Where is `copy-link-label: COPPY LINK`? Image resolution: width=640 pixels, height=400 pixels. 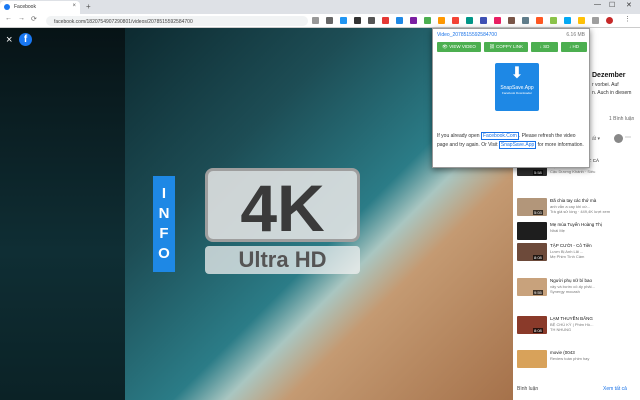
copy-link-label: COPPY LINK is located at coordinates (509, 46).